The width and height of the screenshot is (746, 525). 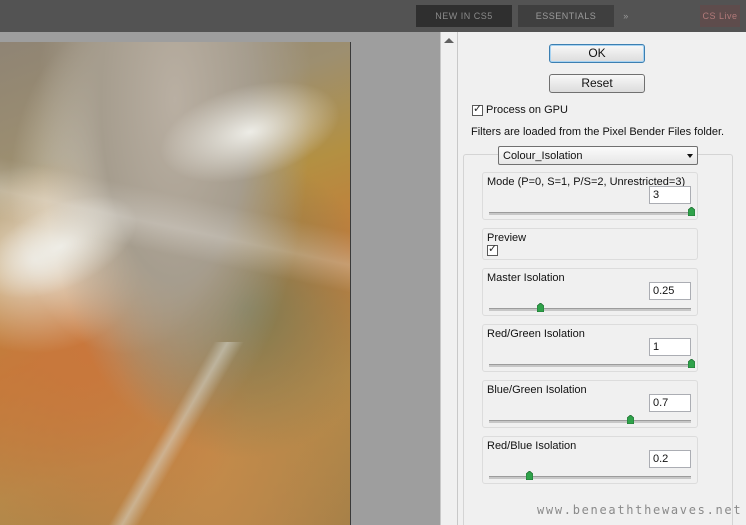 I want to click on param-master-slider-thumb, so click(x=540, y=307).